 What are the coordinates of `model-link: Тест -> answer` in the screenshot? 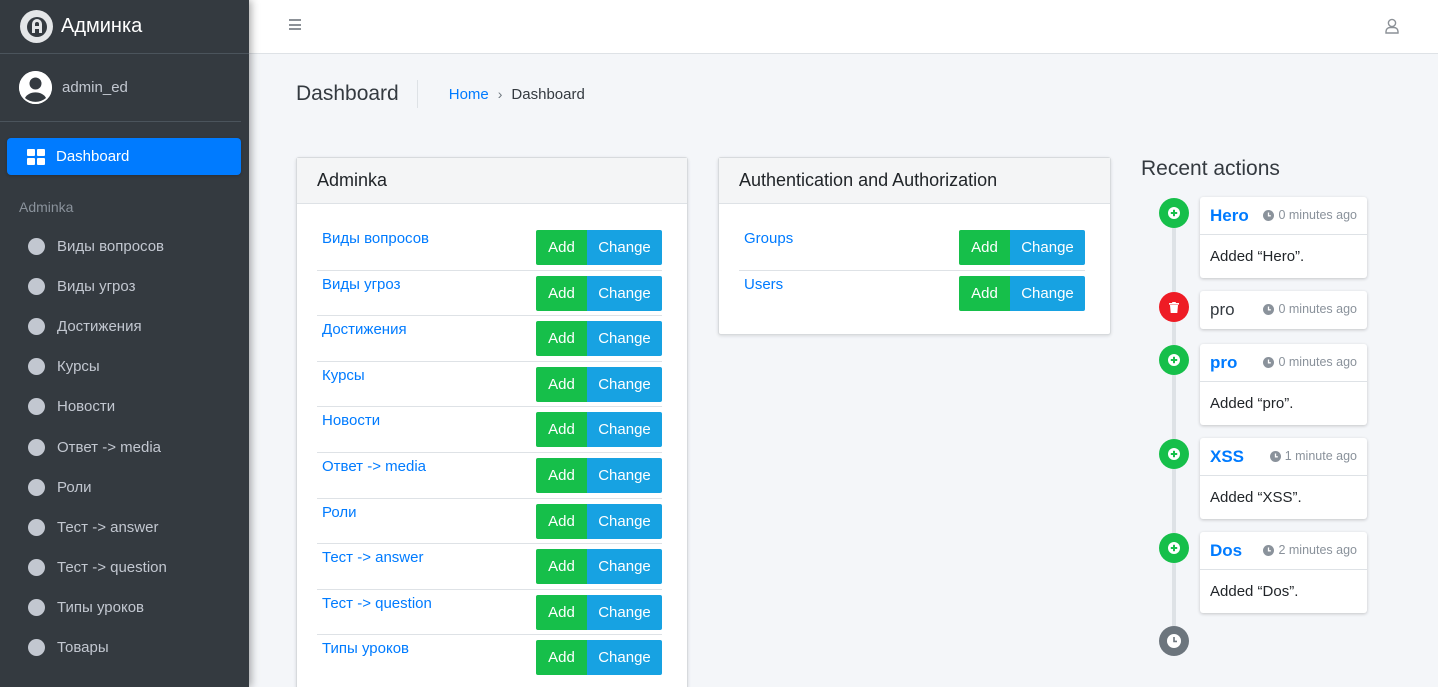 It's located at (372, 557).